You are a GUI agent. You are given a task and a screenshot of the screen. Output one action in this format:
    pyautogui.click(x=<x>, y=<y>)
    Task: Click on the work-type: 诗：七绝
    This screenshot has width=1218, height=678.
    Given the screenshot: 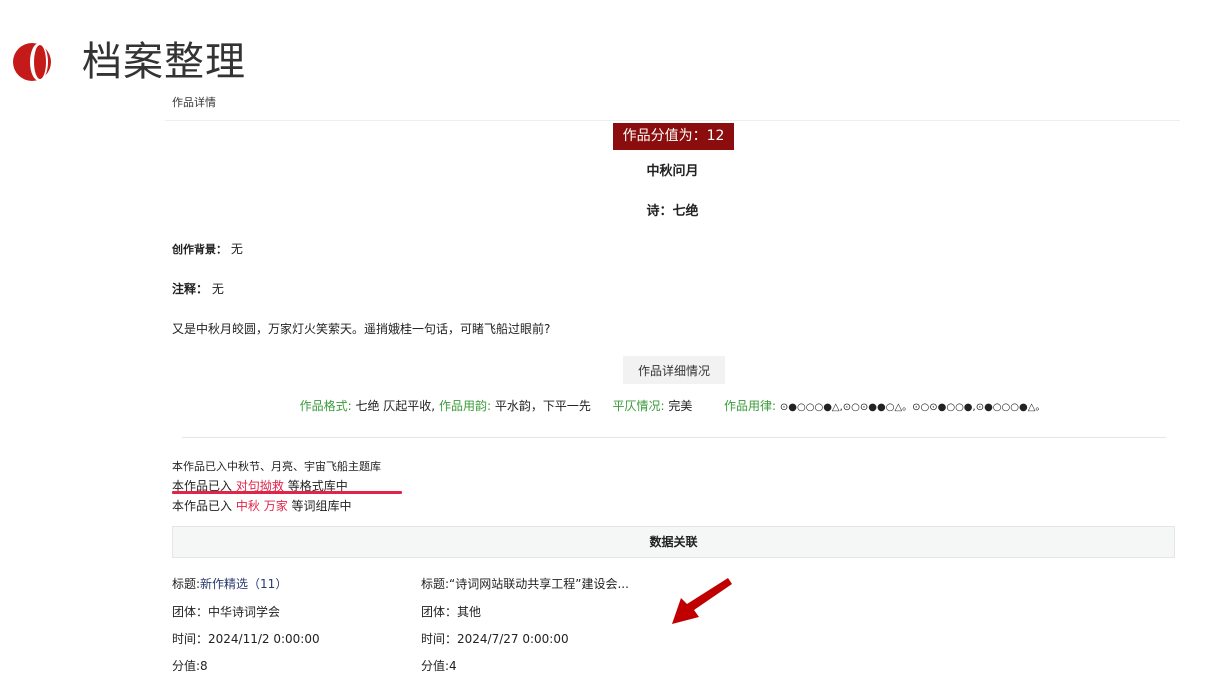 What is the action you would take?
    pyautogui.click(x=672, y=211)
    